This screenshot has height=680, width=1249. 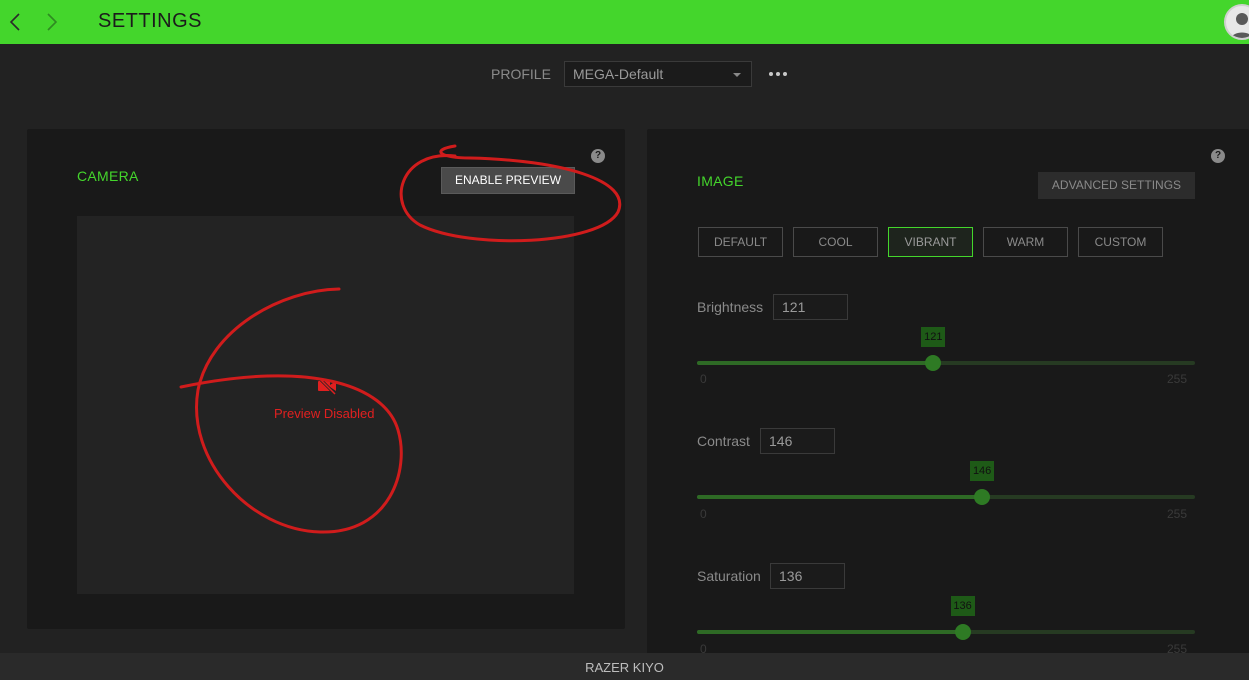 I want to click on caret-down-icon, so click(x=737, y=75).